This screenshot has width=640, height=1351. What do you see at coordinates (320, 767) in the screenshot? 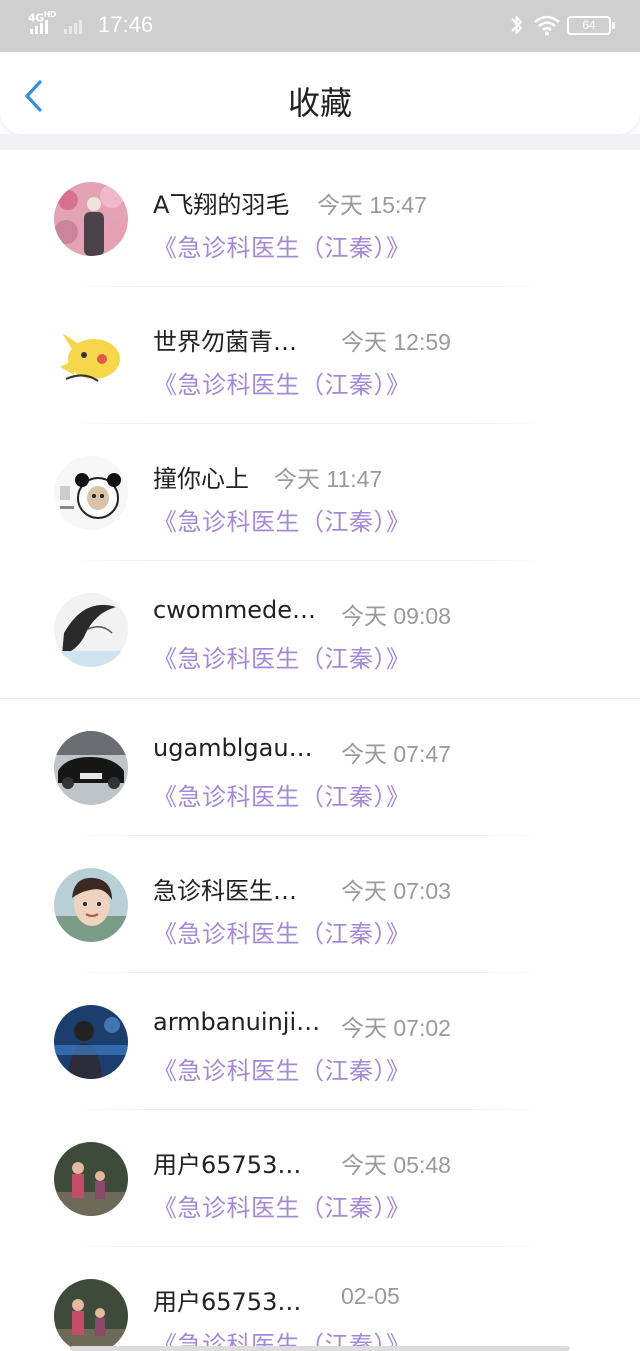
I see `list-item: ugamblgau… 今天 07:47 《急诊科医生（江秦）》` at bounding box center [320, 767].